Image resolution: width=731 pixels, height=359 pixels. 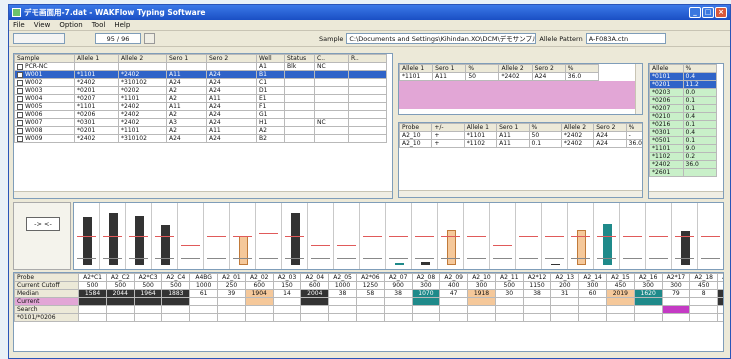 What do you see at coordinates (200, 66) in the screenshot?
I see `table-row: PCR-NC A1 Blk NC` at bounding box center [200, 66].